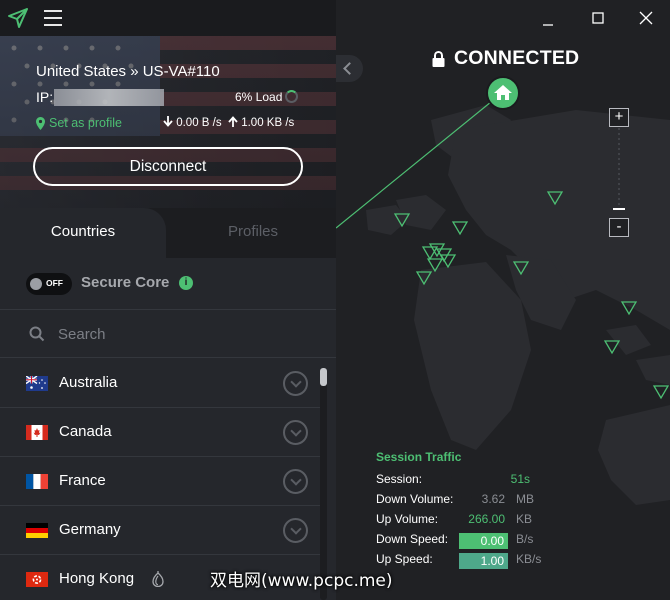  Describe the element at coordinates (253, 233) in the screenshot. I see `tab-profiles: Profiles` at that location.